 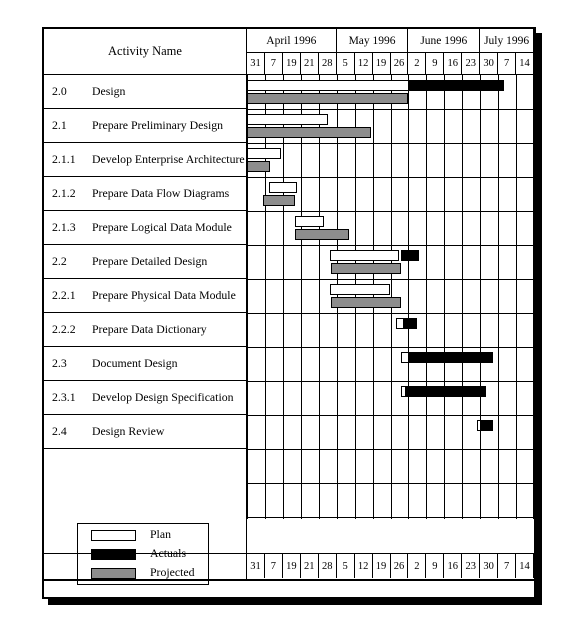 What do you see at coordinates (399, 64) in the screenshot?
I see `day-header-cell: 26` at bounding box center [399, 64].